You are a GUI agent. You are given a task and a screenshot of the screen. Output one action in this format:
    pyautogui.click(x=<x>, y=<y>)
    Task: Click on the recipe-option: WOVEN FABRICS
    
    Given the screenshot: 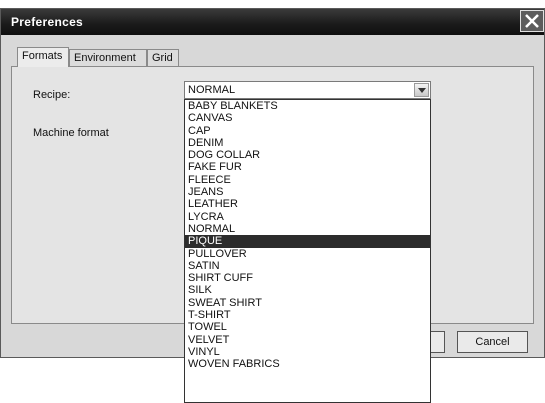 What is the action you would take?
    pyautogui.click(x=307, y=364)
    